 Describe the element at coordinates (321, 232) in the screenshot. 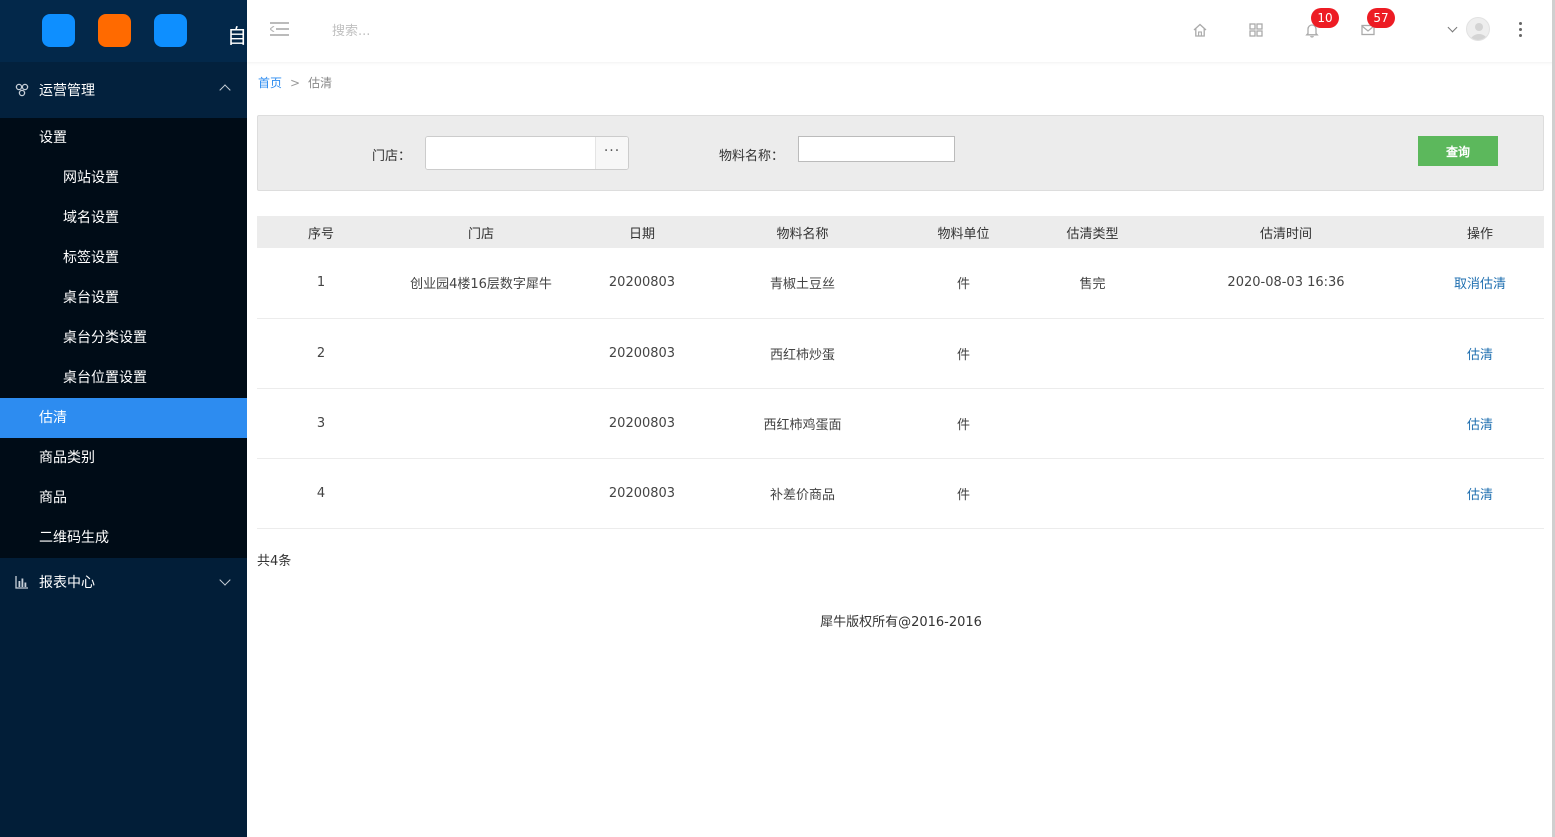

I see `col-header-index: 序号` at that location.